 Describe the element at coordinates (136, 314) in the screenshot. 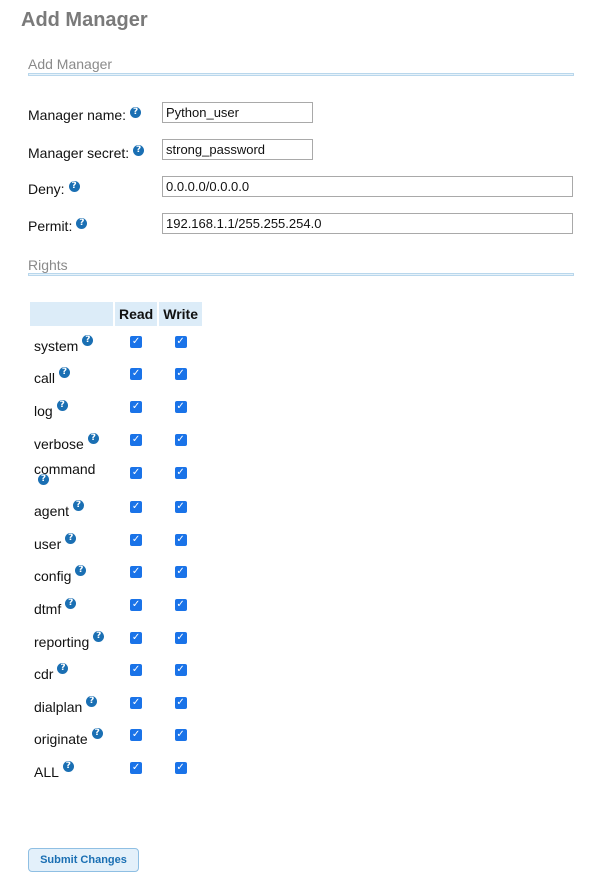

I see `rights-header-read: Read` at that location.